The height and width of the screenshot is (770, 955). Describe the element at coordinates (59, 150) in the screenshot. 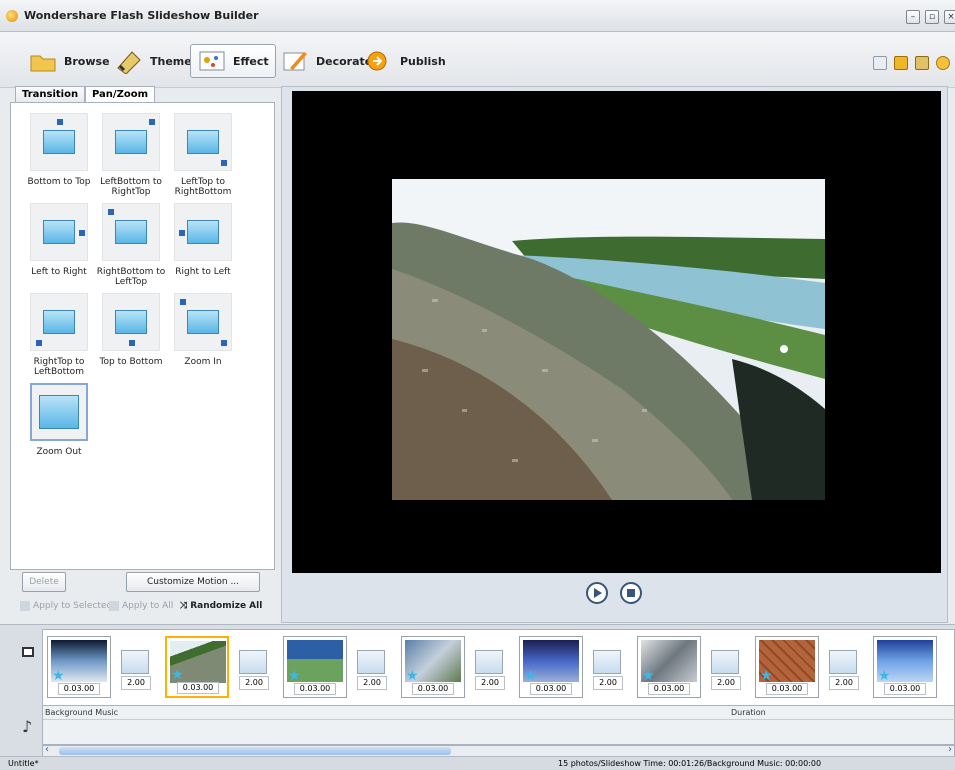

I see `effect-bottom-to-top: Bottom to Top` at that location.